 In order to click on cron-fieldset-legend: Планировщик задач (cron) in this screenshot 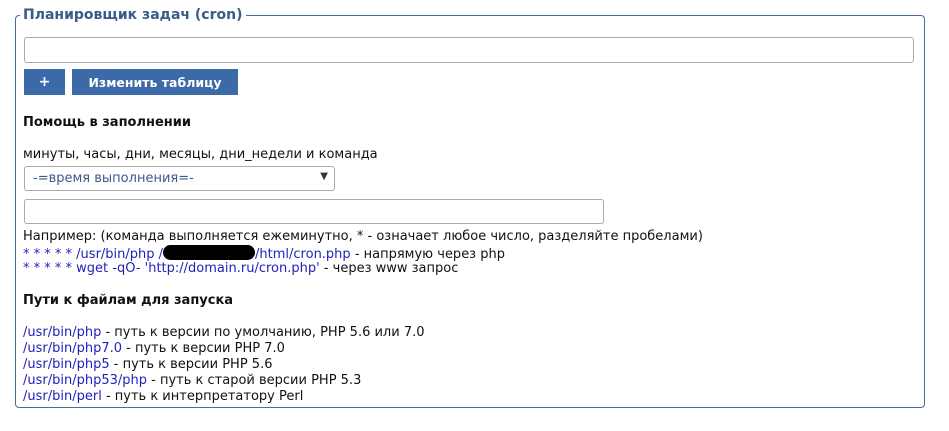, I will do `click(133, 15)`.